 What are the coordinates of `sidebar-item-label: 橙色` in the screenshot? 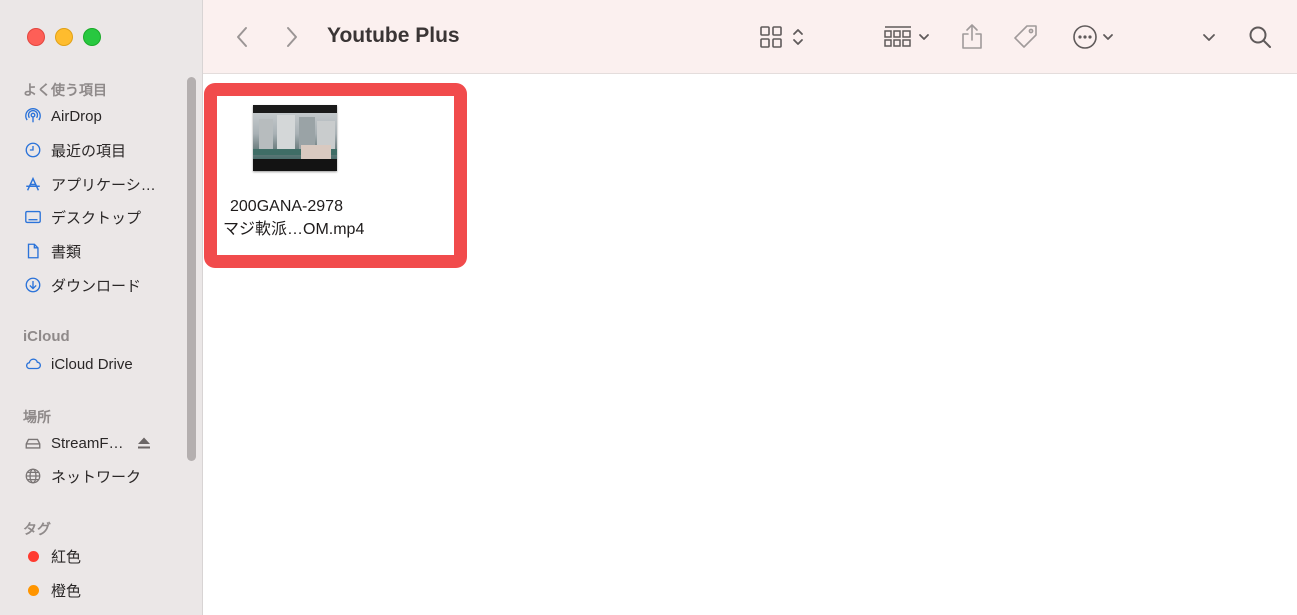 It's located at (66, 591).